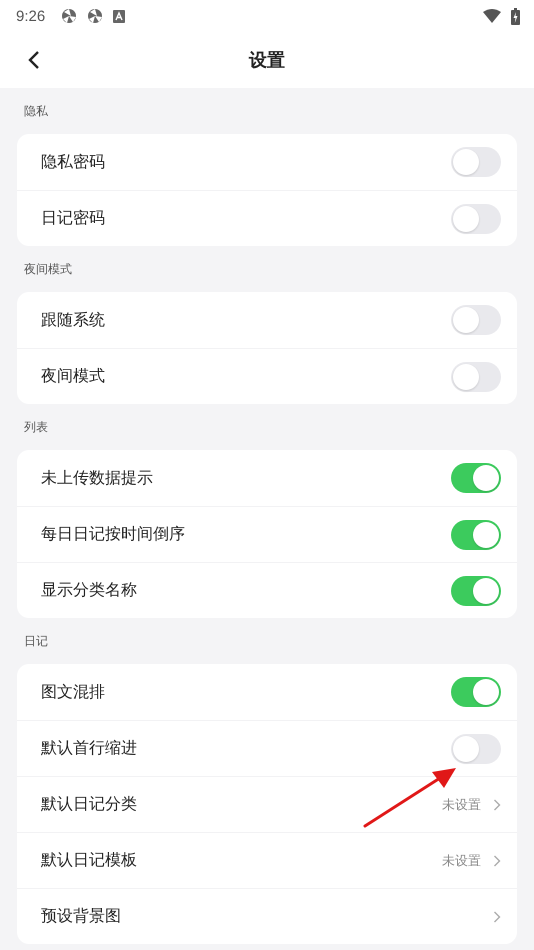  I want to click on setting-label: 默认日记模板, so click(241, 860).